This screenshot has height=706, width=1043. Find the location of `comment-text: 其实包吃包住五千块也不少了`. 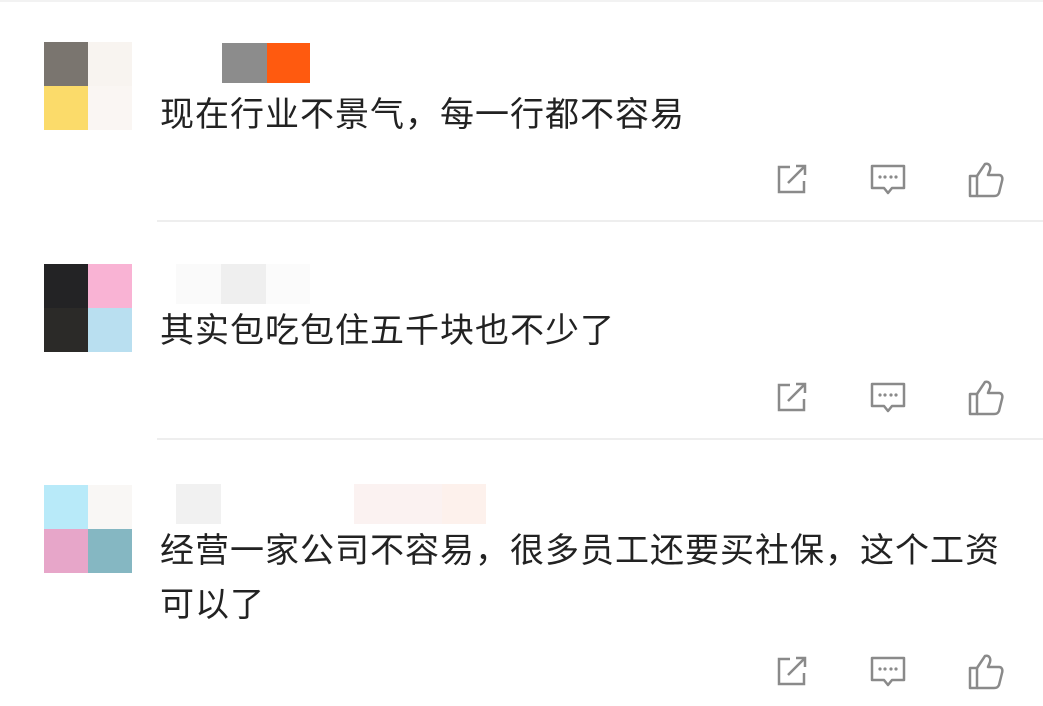

comment-text: 其实包吃包住五千块也不少了 is located at coordinates (387, 331).